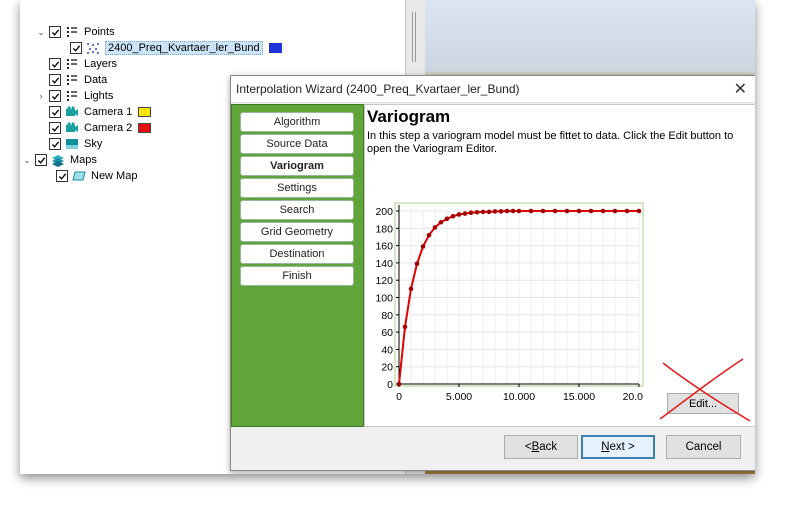 The image size is (797, 516). Describe the element at coordinates (705, 390) in the screenshot. I see `red-cross-annotation` at that location.